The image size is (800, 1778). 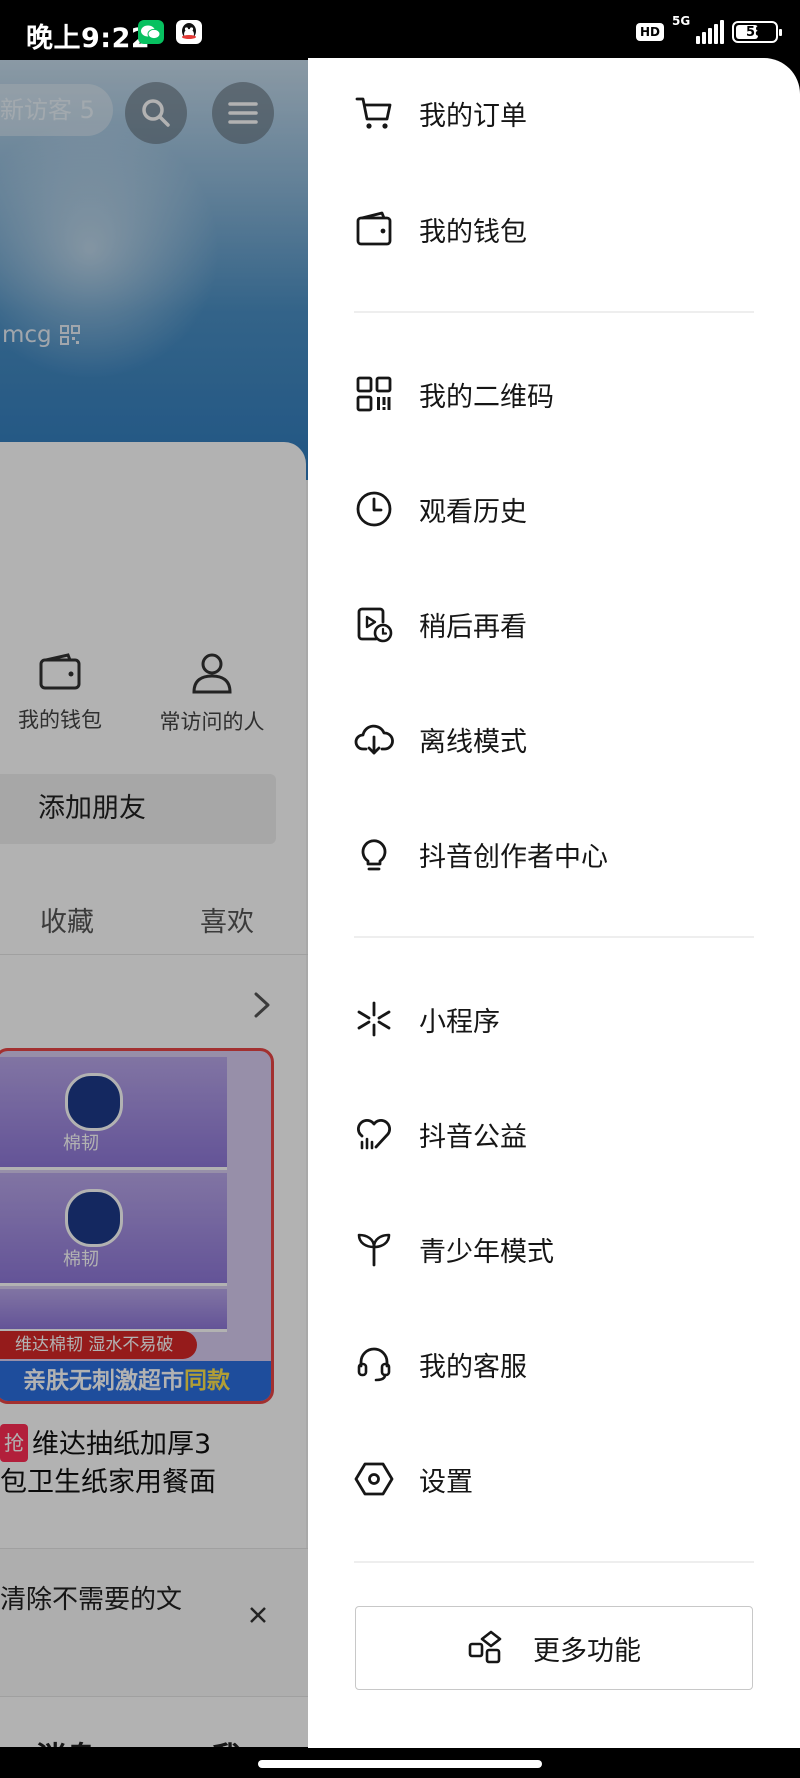 What do you see at coordinates (374, 394) in the screenshot?
I see `qrcode-icon` at bounding box center [374, 394].